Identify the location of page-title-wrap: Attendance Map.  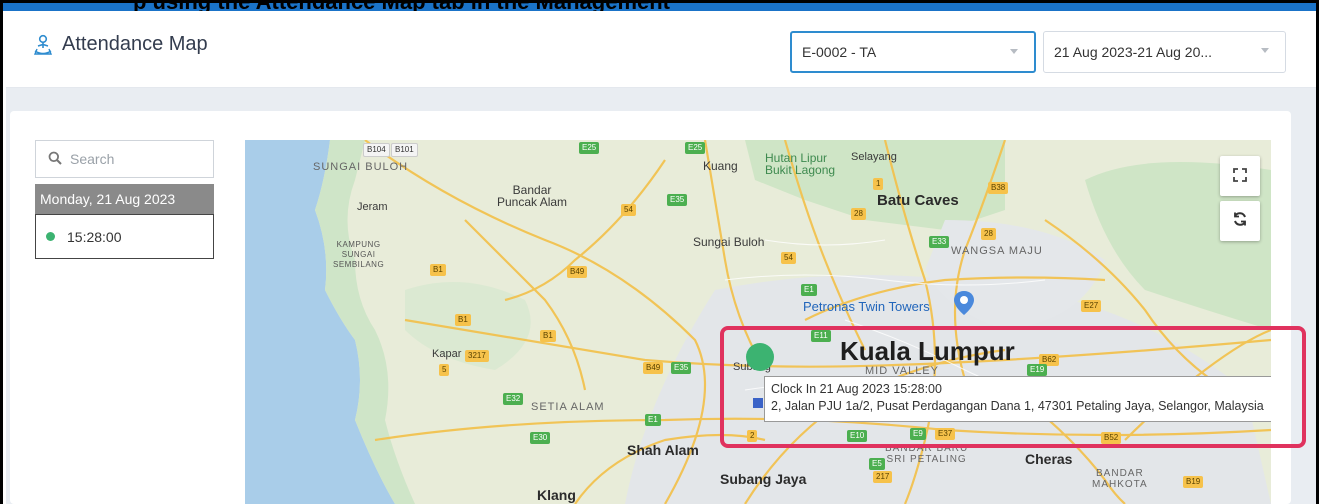
(120, 44).